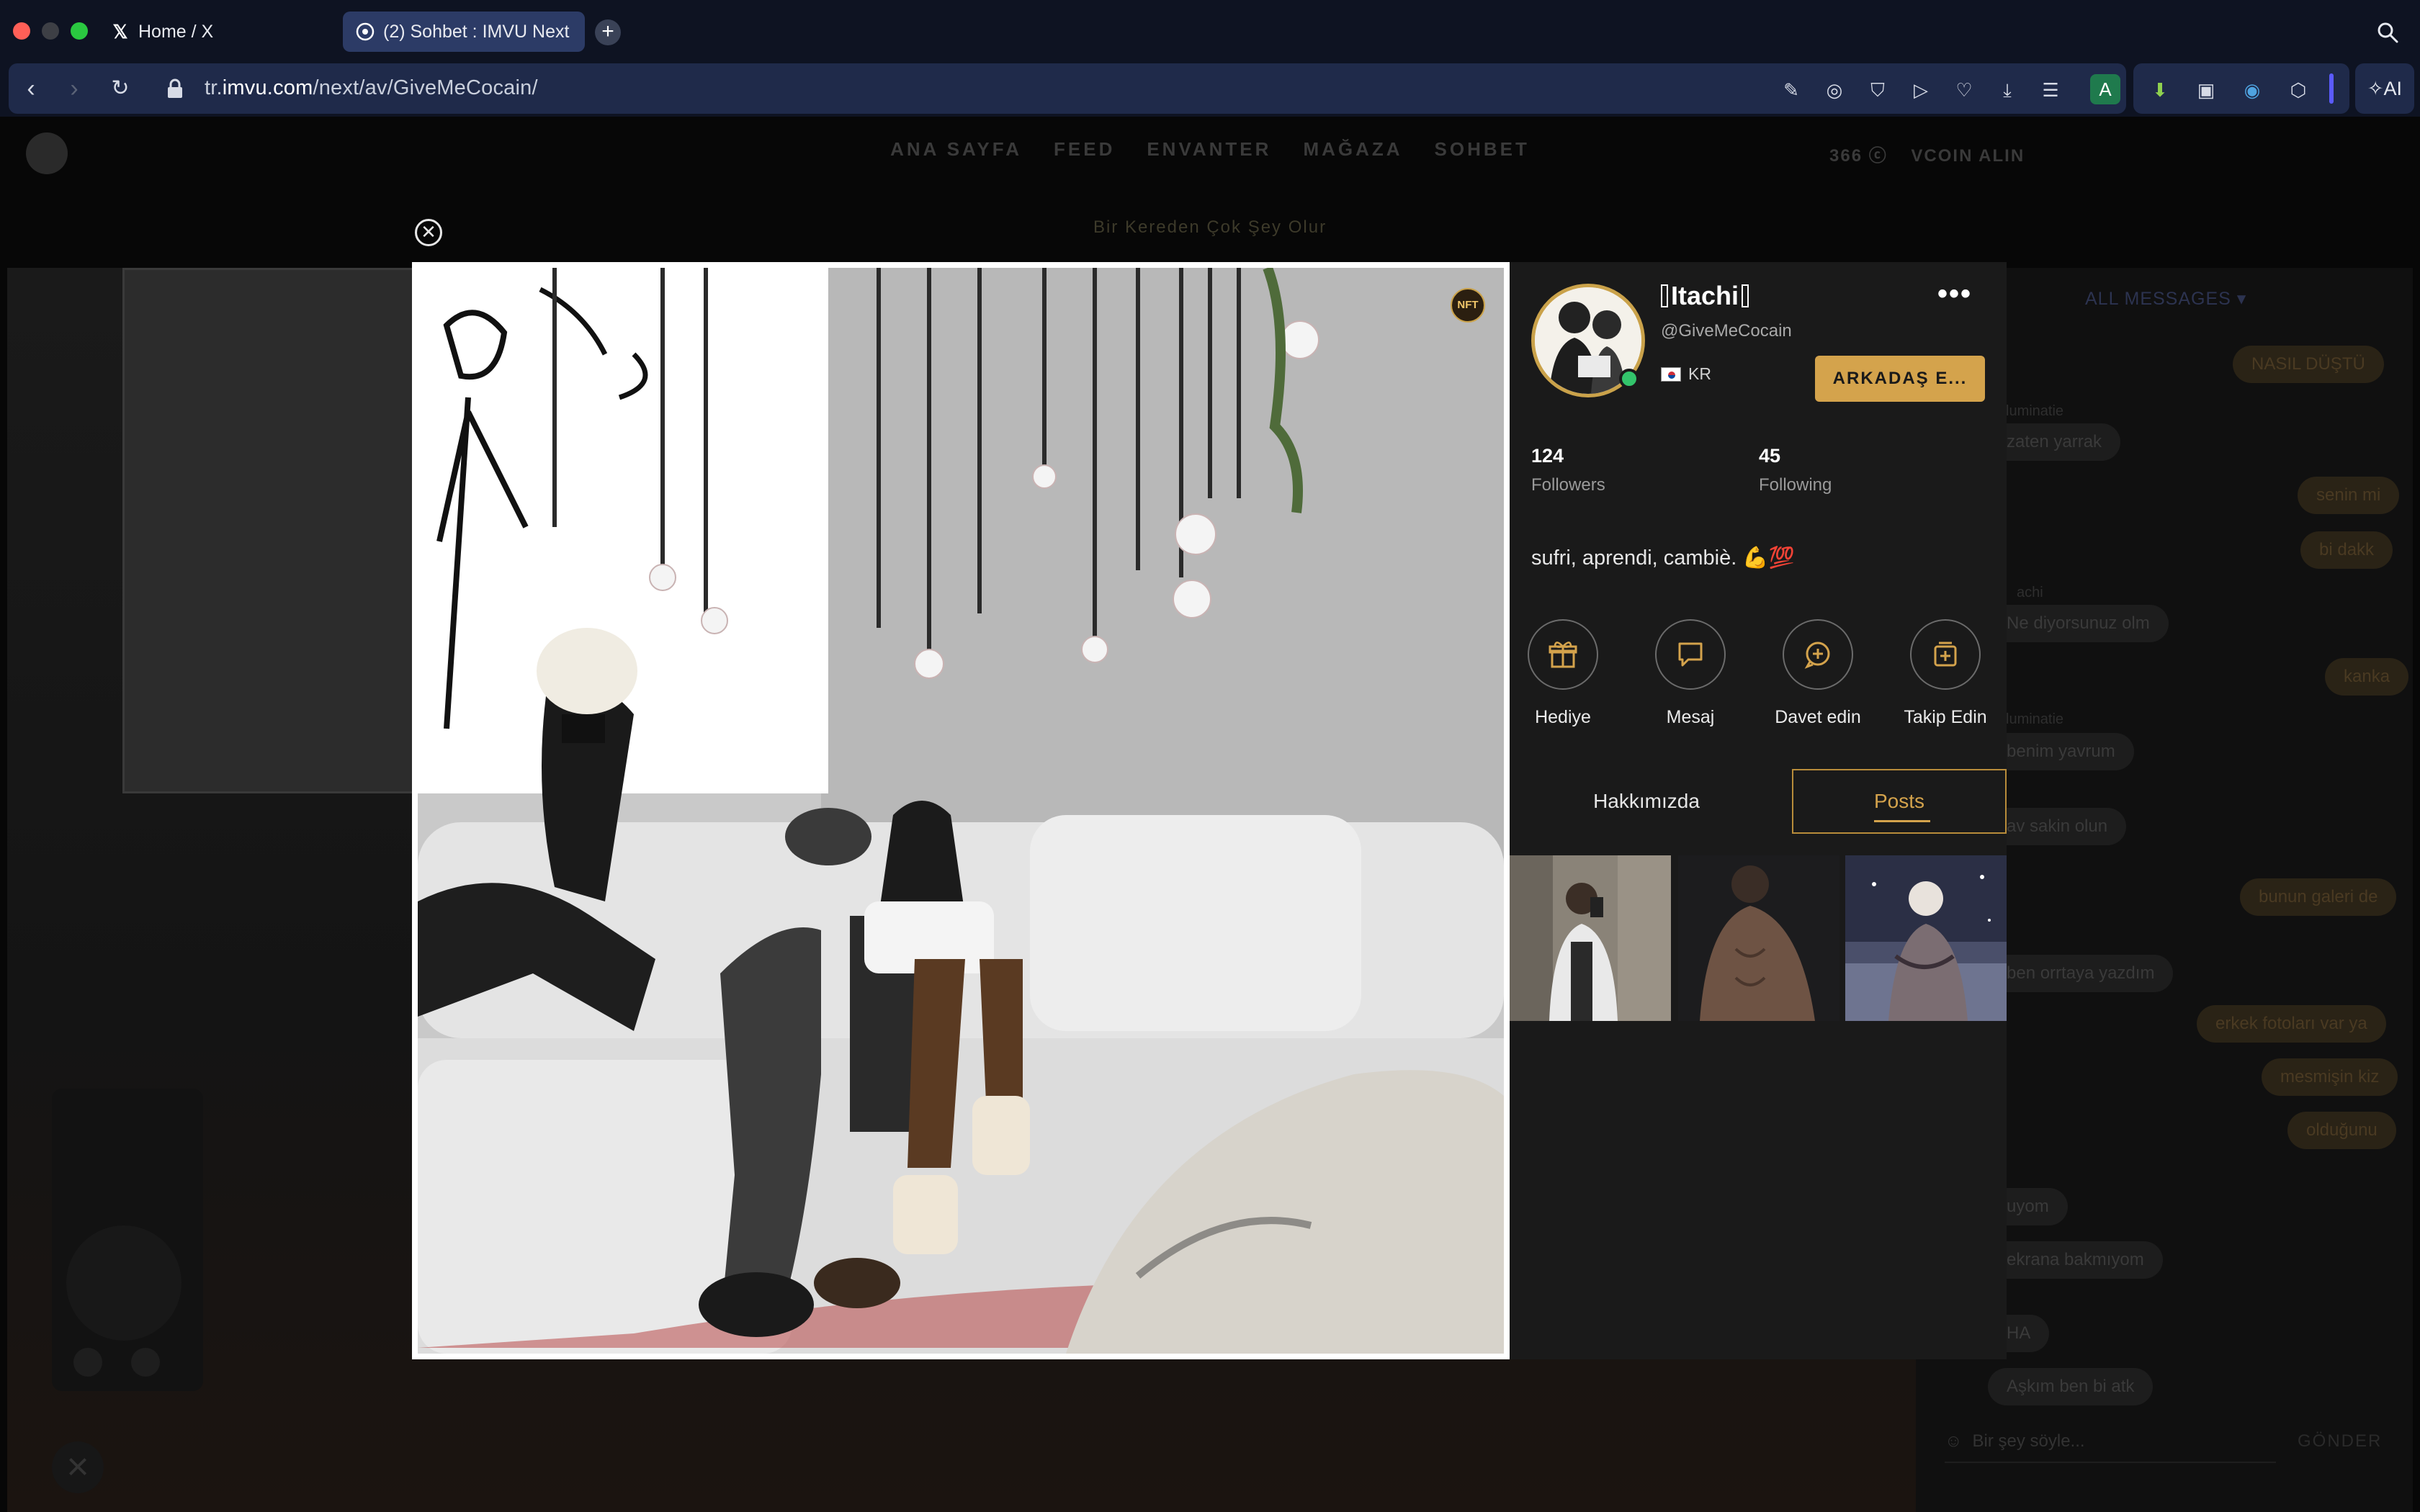  What do you see at coordinates (2081, 973) in the screenshot?
I see `chat-message: ben orrtaya yazdım` at bounding box center [2081, 973].